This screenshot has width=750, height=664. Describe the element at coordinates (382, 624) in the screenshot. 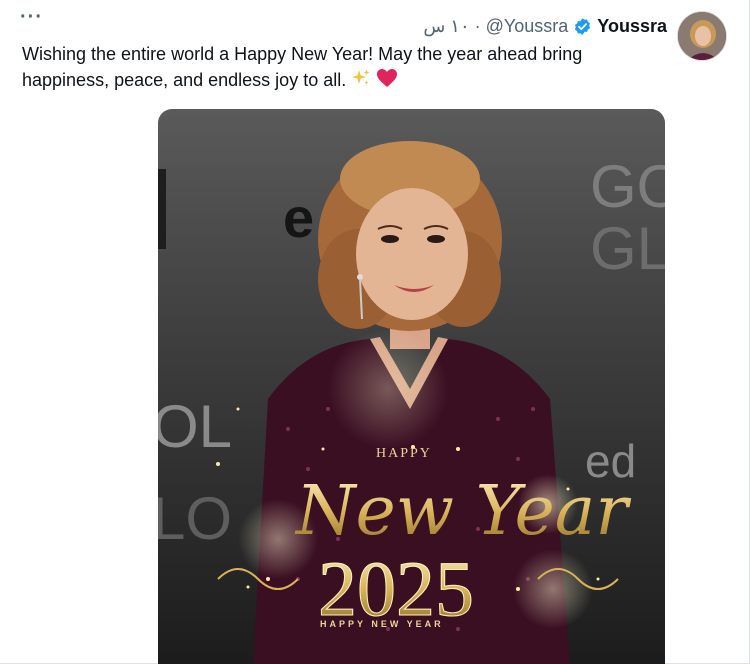

I see `poster-caption-text: HAPPY NEW YEAR` at that location.